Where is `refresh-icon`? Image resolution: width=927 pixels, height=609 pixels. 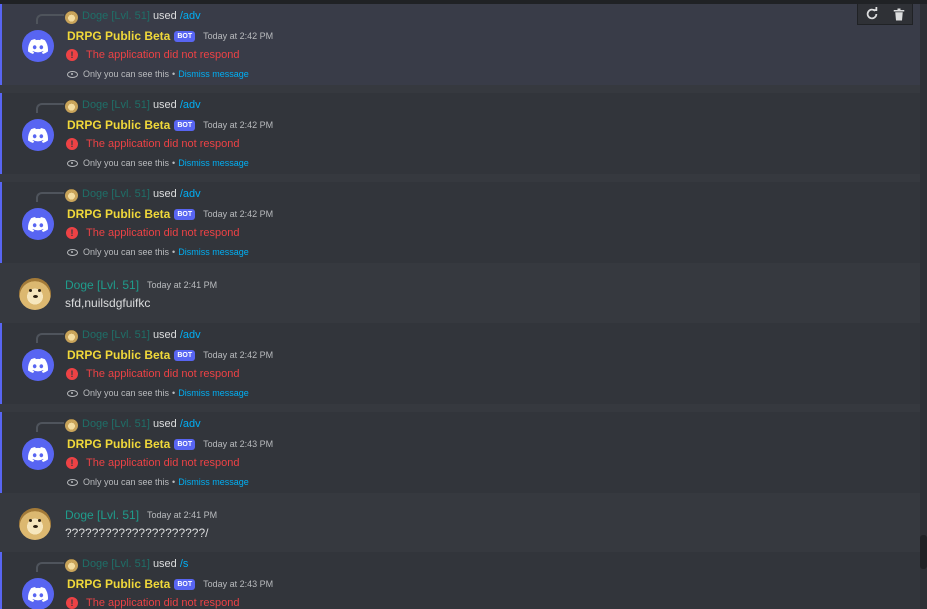
refresh-icon is located at coordinates (872, 14).